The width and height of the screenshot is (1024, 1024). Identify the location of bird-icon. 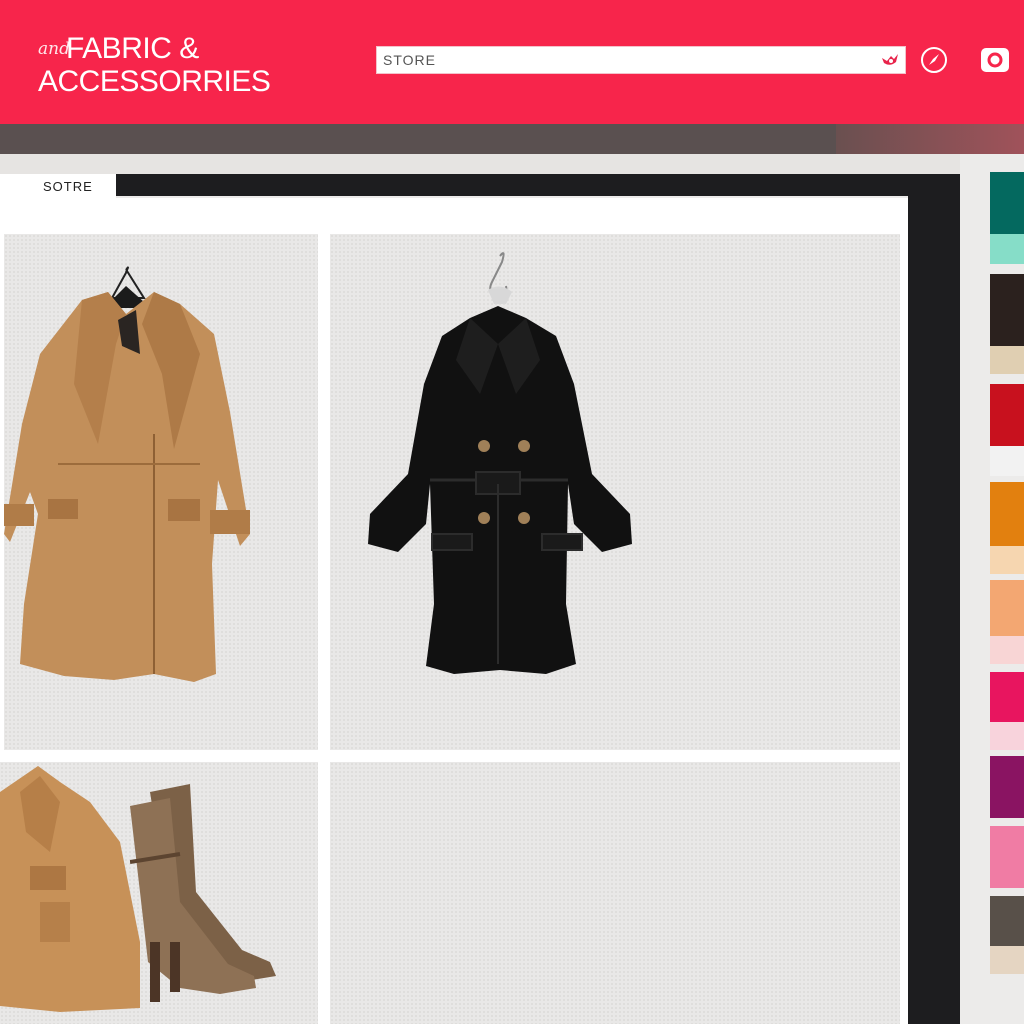
(890, 59).